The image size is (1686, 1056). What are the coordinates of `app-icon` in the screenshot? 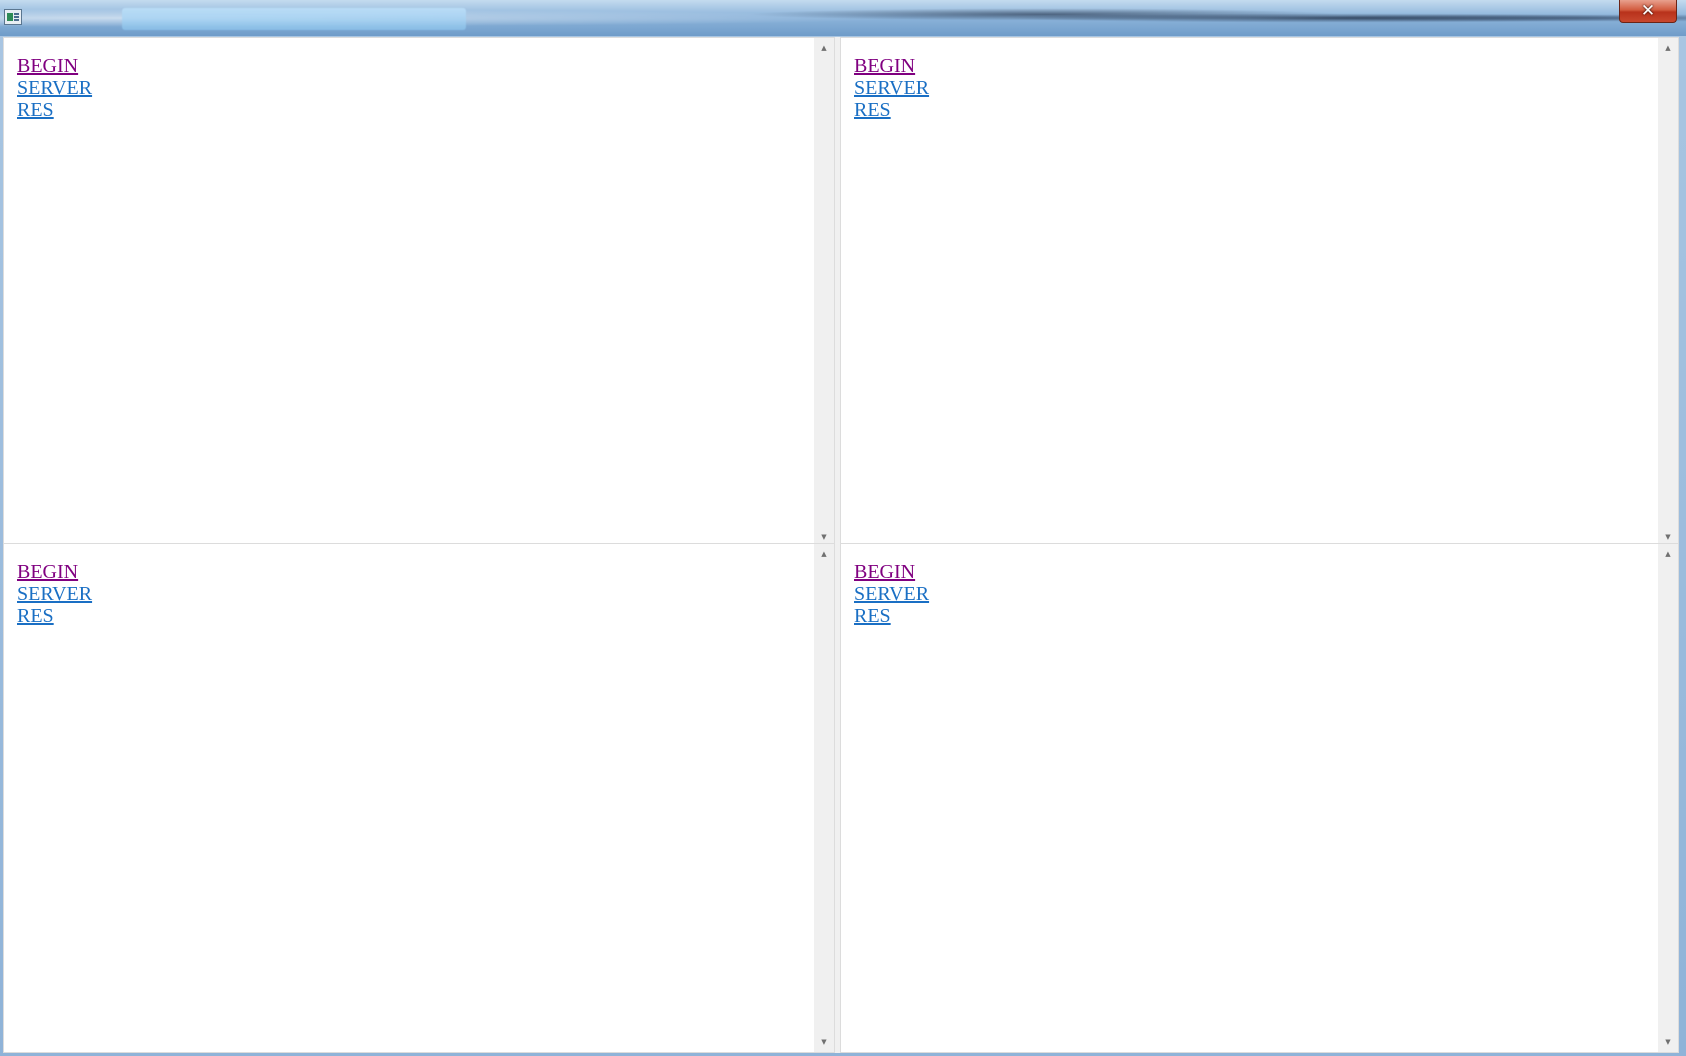 It's located at (13, 17).